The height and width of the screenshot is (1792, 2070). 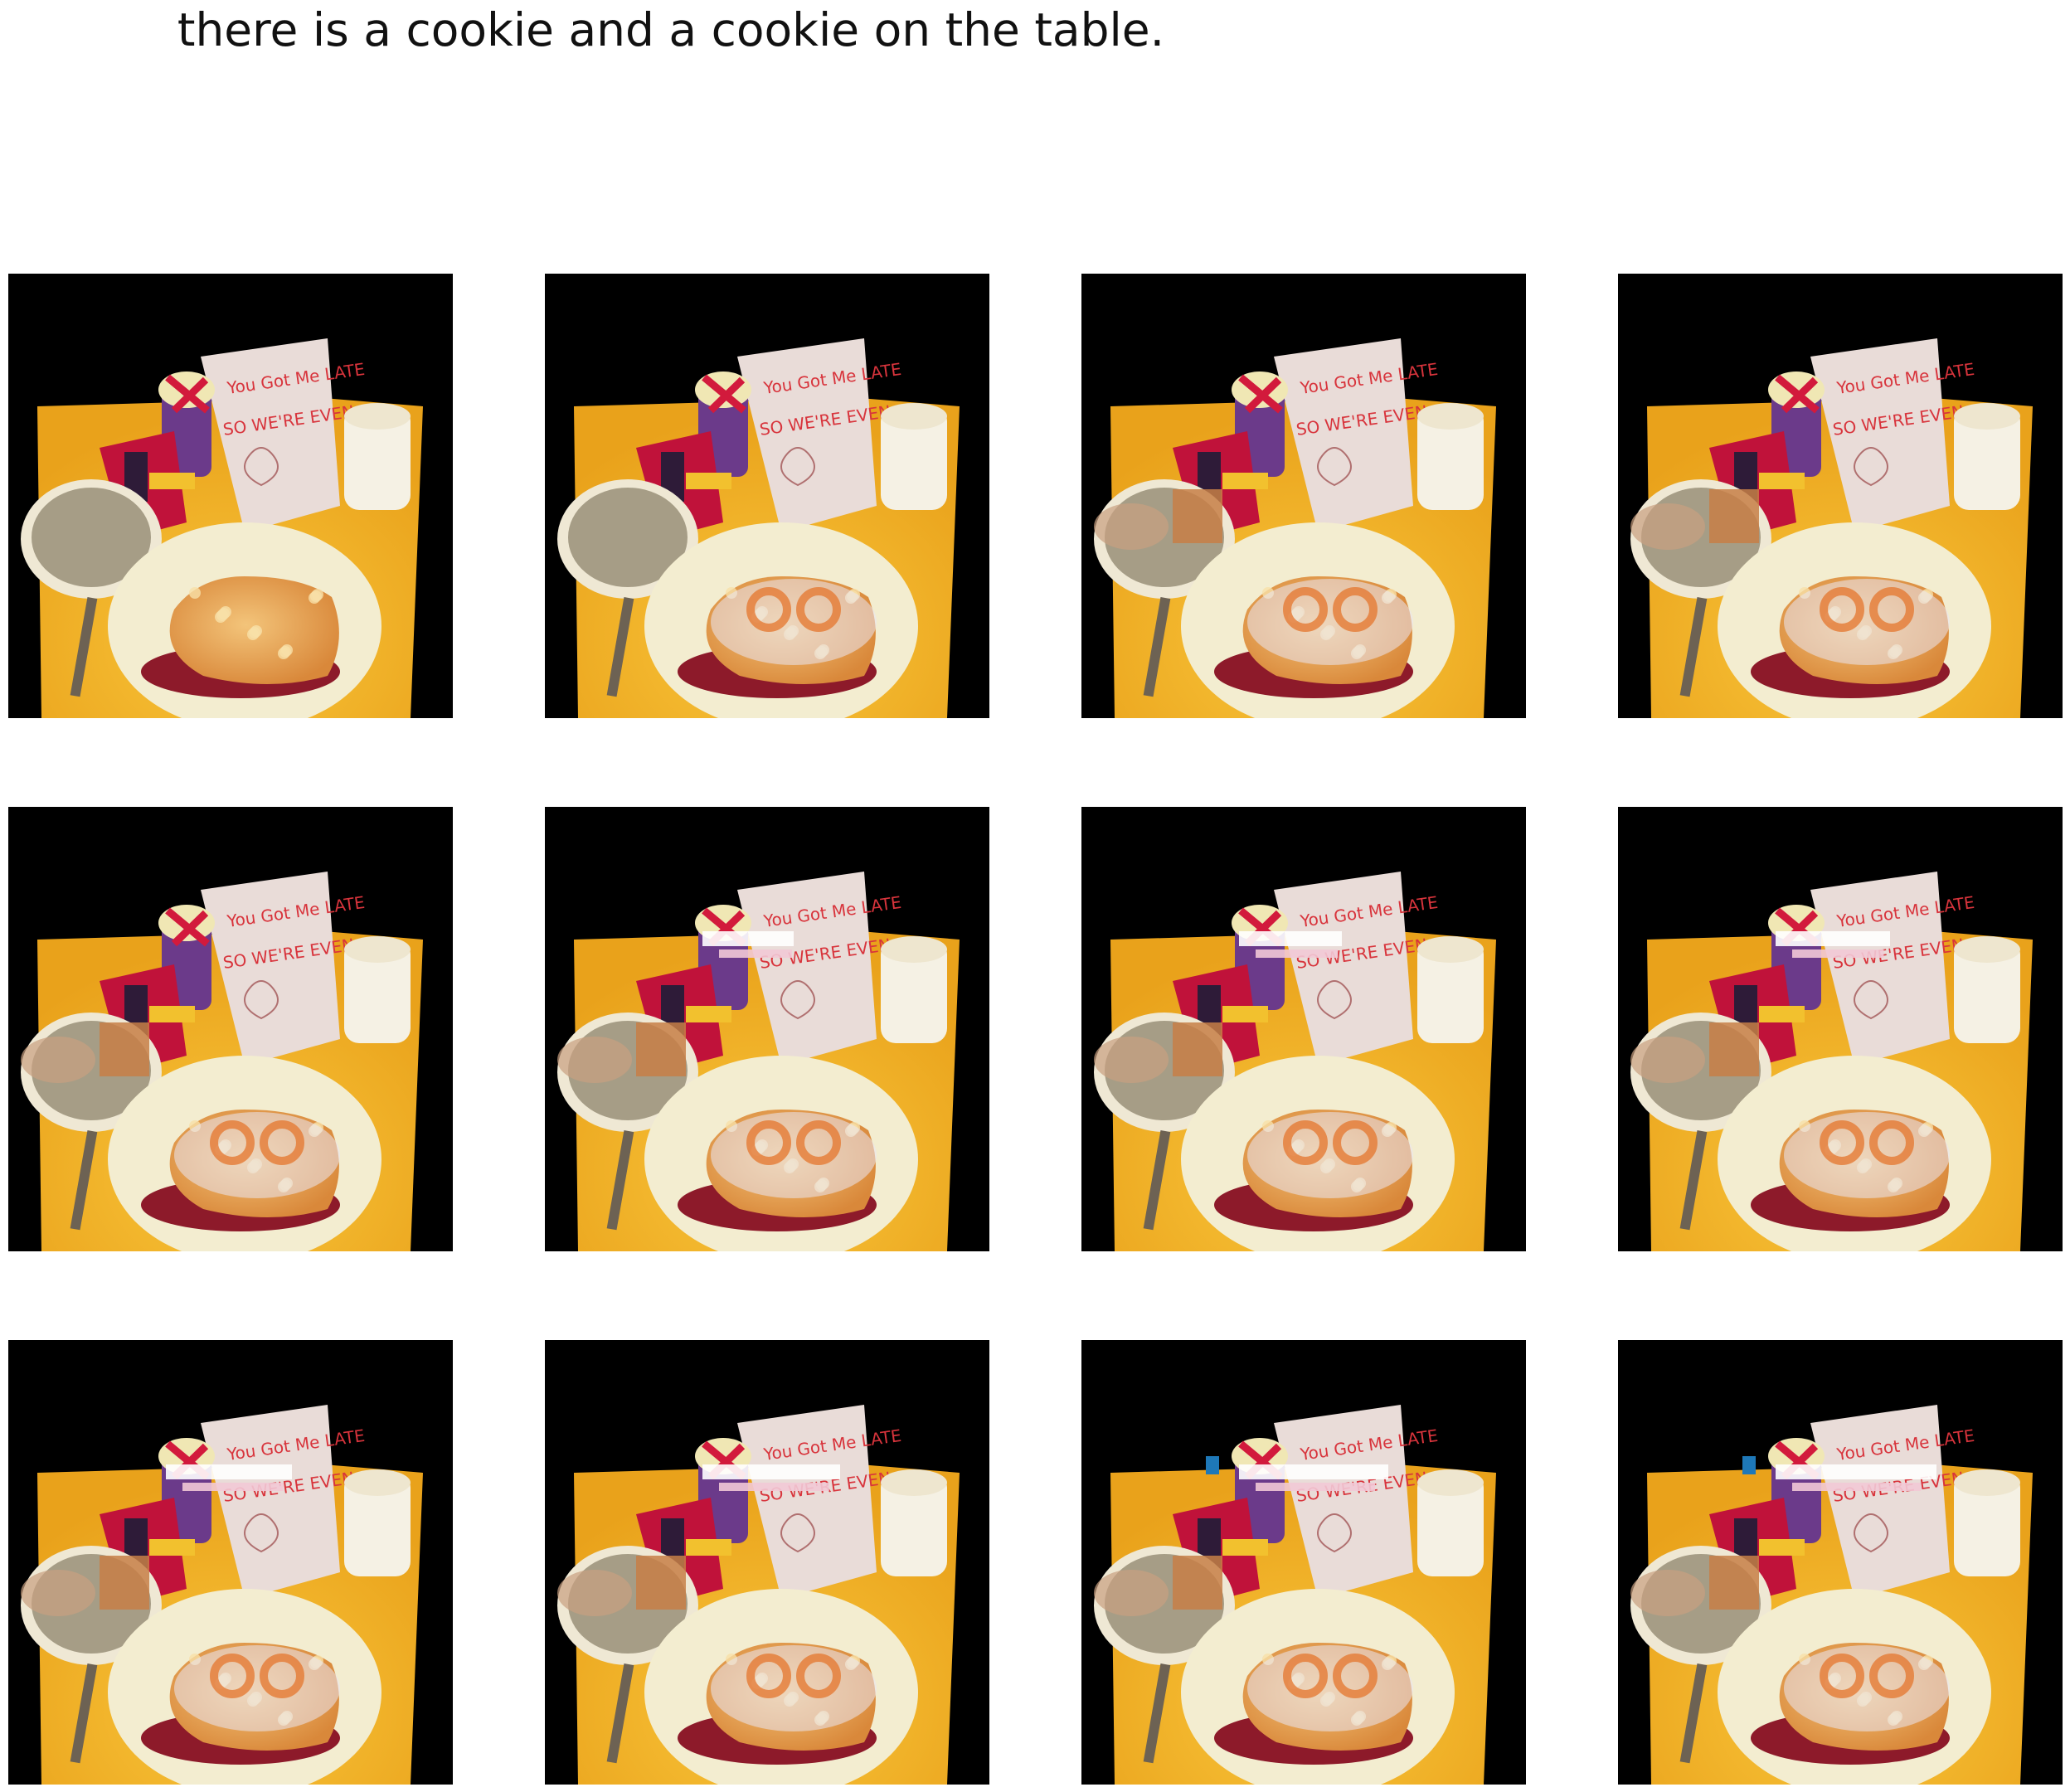 I want to click on image-panel-11: You Got Me LATE SO WE'RE EVEN, so click(x=1303, y=1562).